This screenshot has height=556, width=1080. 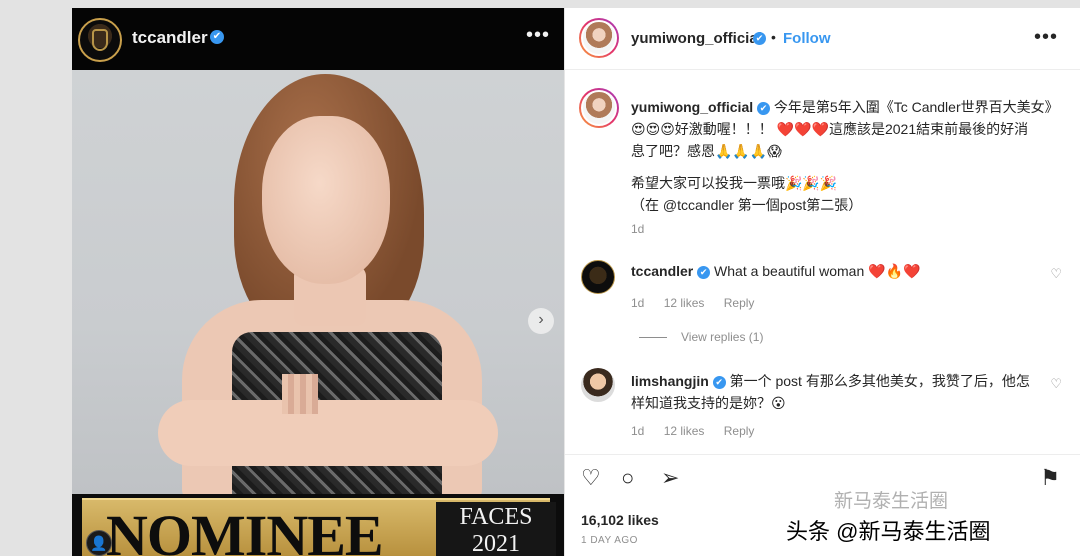 What do you see at coordinates (620, 520) in the screenshot?
I see `like-count: 16,102 likes` at bounding box center [620, 520].